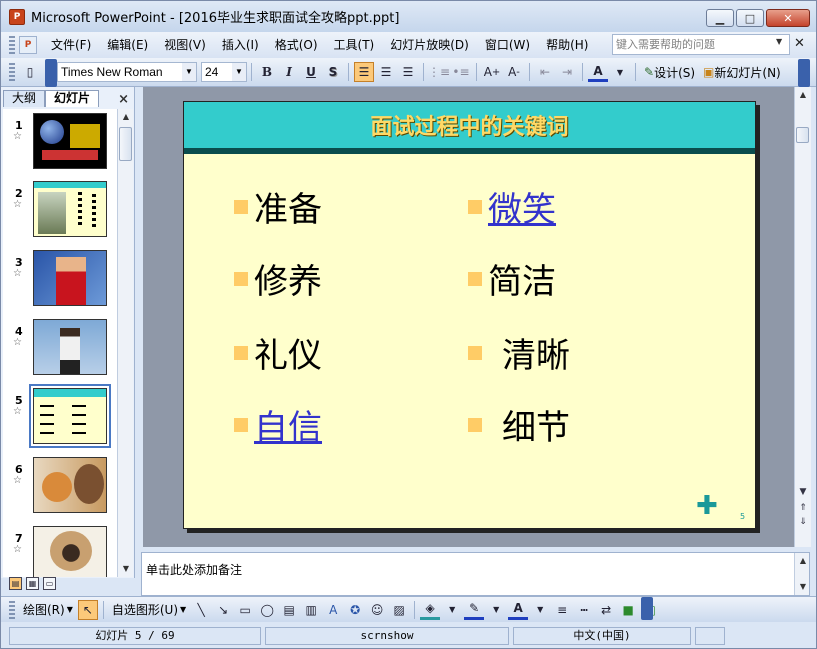 This screenshot has height=649, width=817. I want to click on align-right-icon: ☰, so click(408, 72).